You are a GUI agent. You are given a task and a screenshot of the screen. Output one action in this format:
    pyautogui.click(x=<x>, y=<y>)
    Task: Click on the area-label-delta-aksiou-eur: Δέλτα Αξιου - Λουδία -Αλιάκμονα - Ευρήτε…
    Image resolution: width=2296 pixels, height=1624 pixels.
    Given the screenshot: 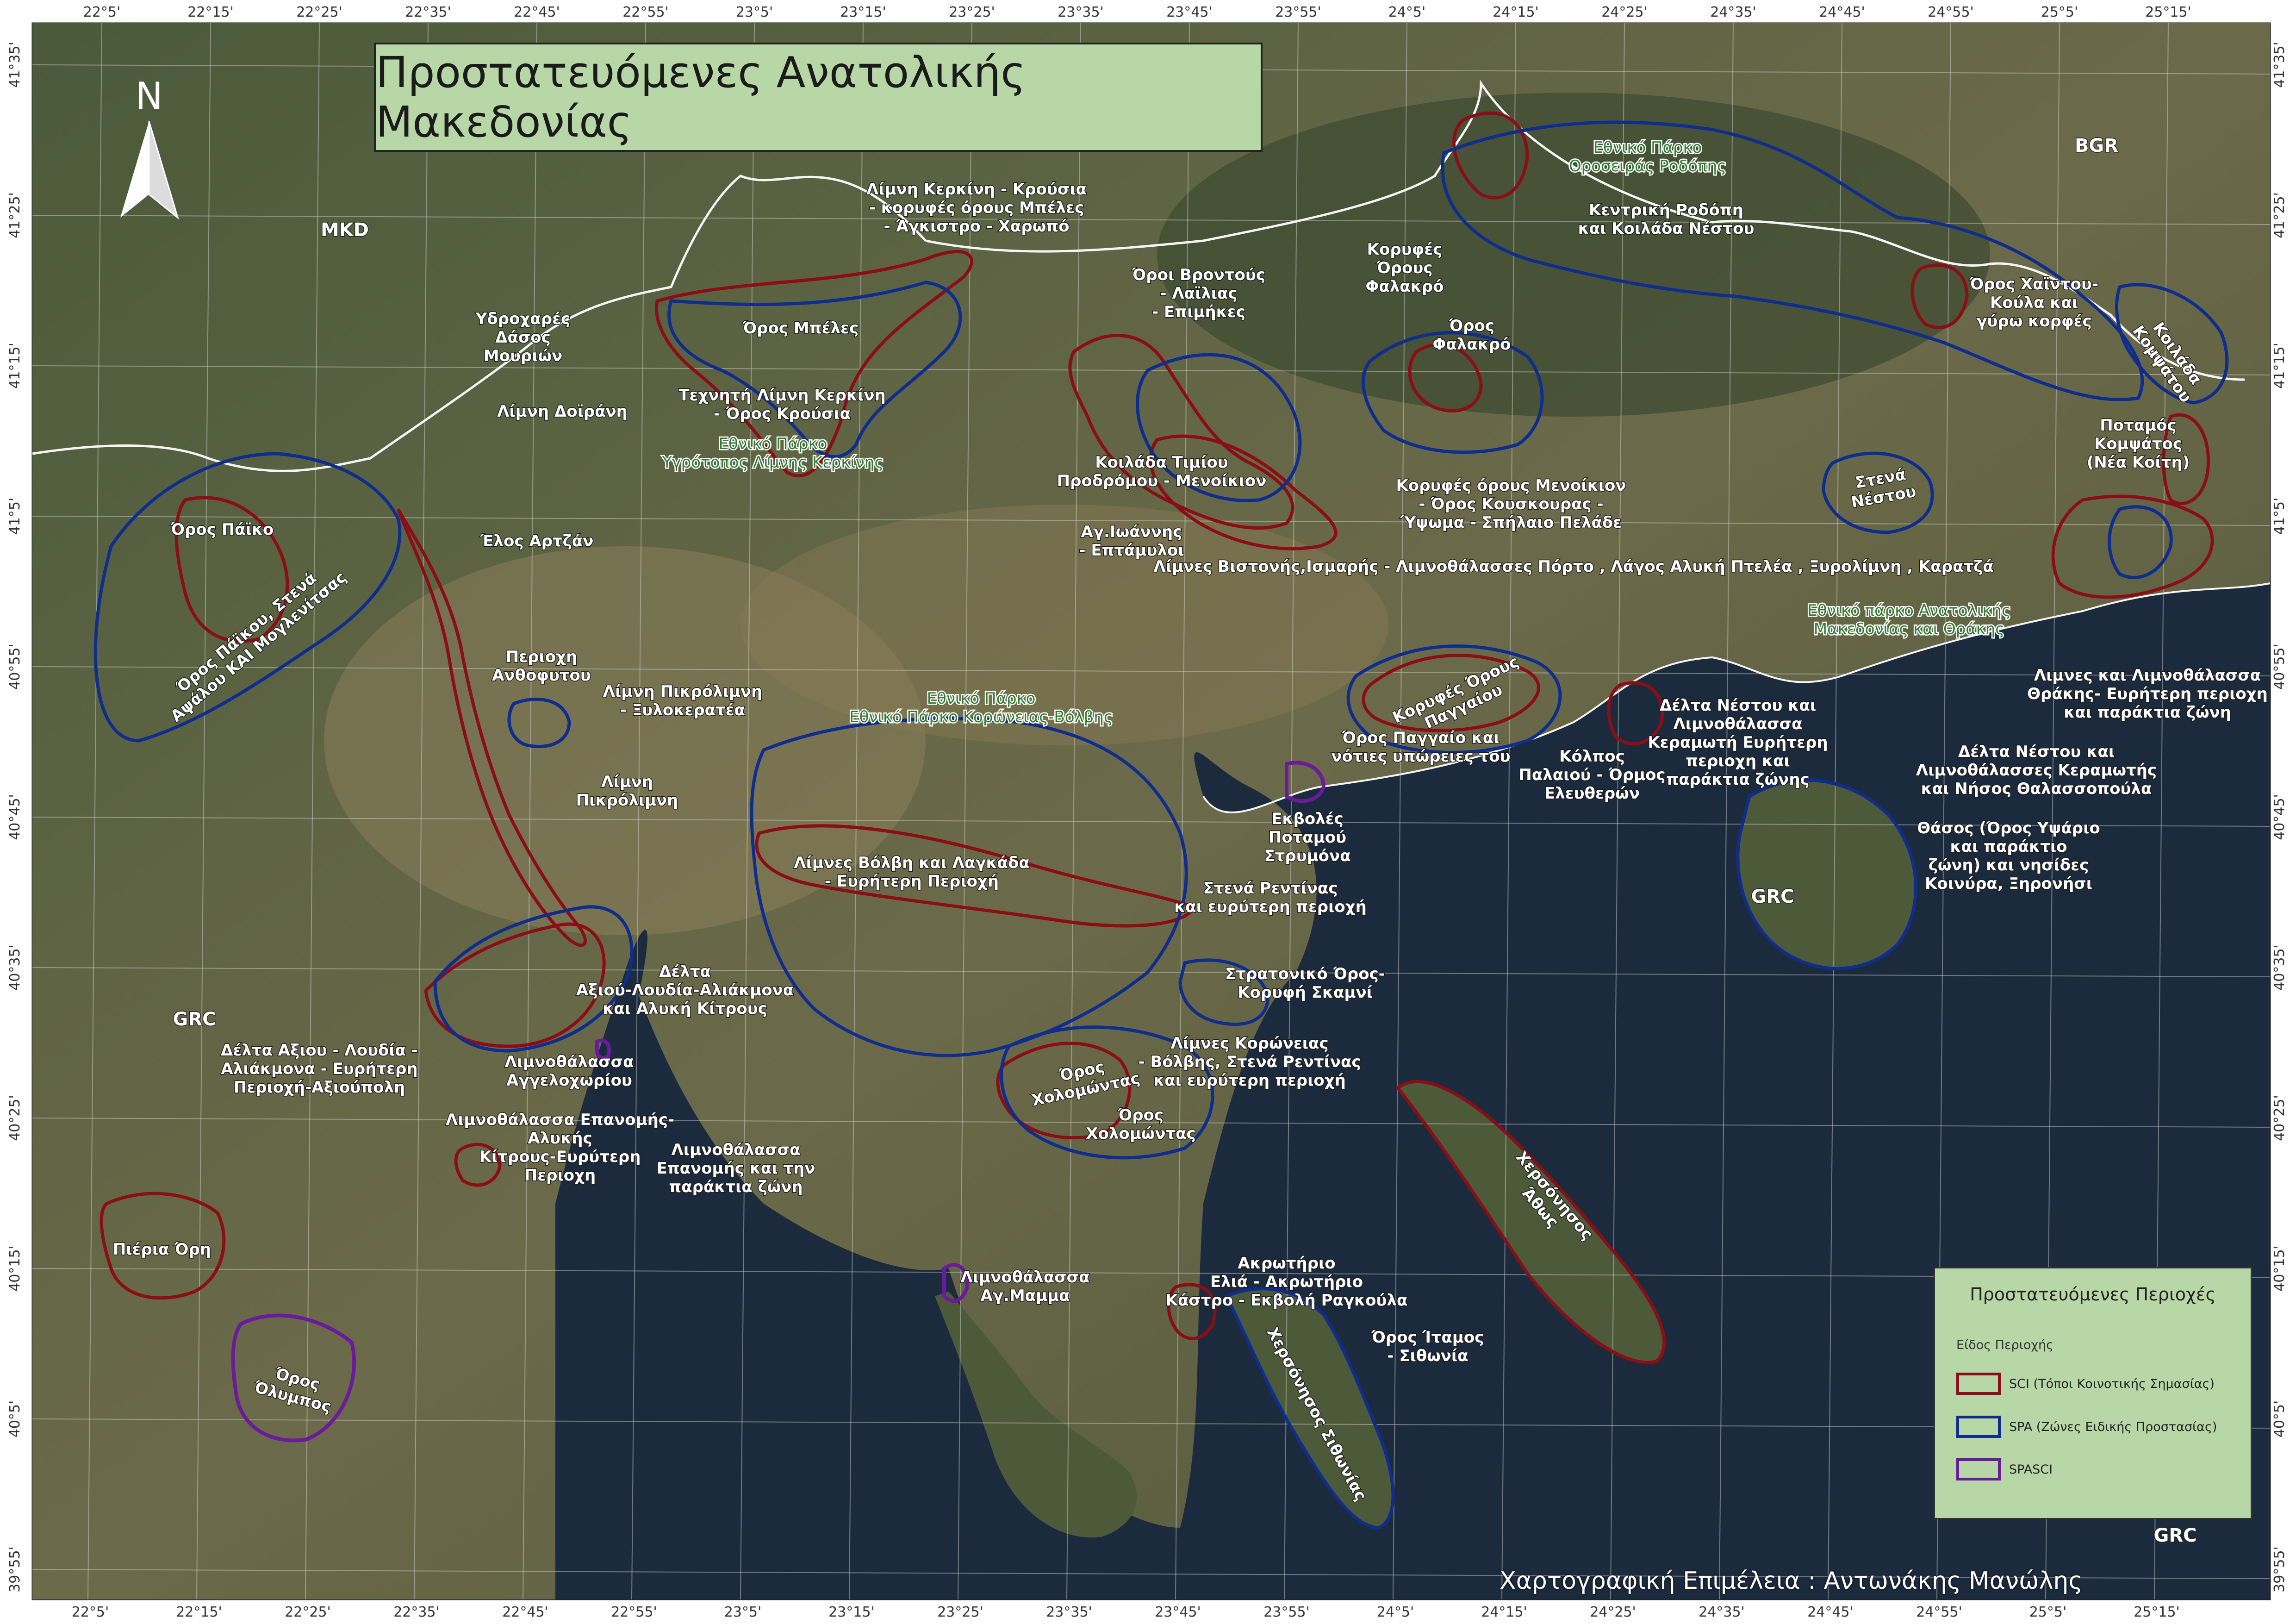 What is the action you would take?
    pyautogui.click(x=319, y=1069)
    